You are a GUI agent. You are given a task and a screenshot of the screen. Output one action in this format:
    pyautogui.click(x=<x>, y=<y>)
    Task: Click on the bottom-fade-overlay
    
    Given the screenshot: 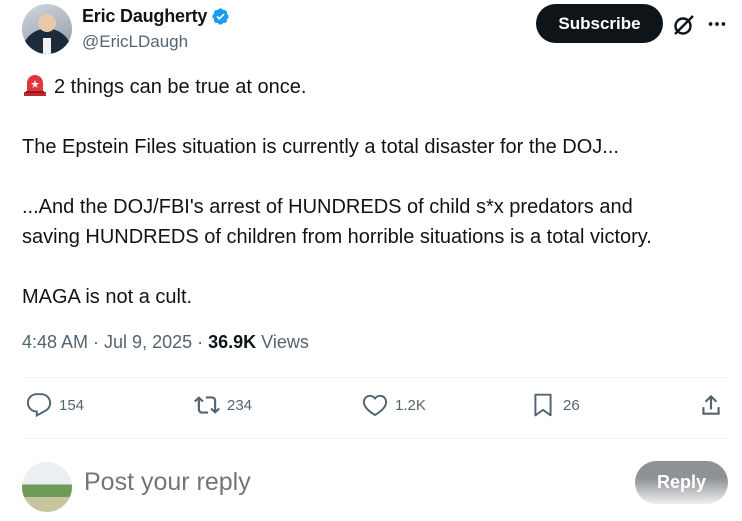 What is the action you would take?
    pyautogui.click(x=666, y=499)
    